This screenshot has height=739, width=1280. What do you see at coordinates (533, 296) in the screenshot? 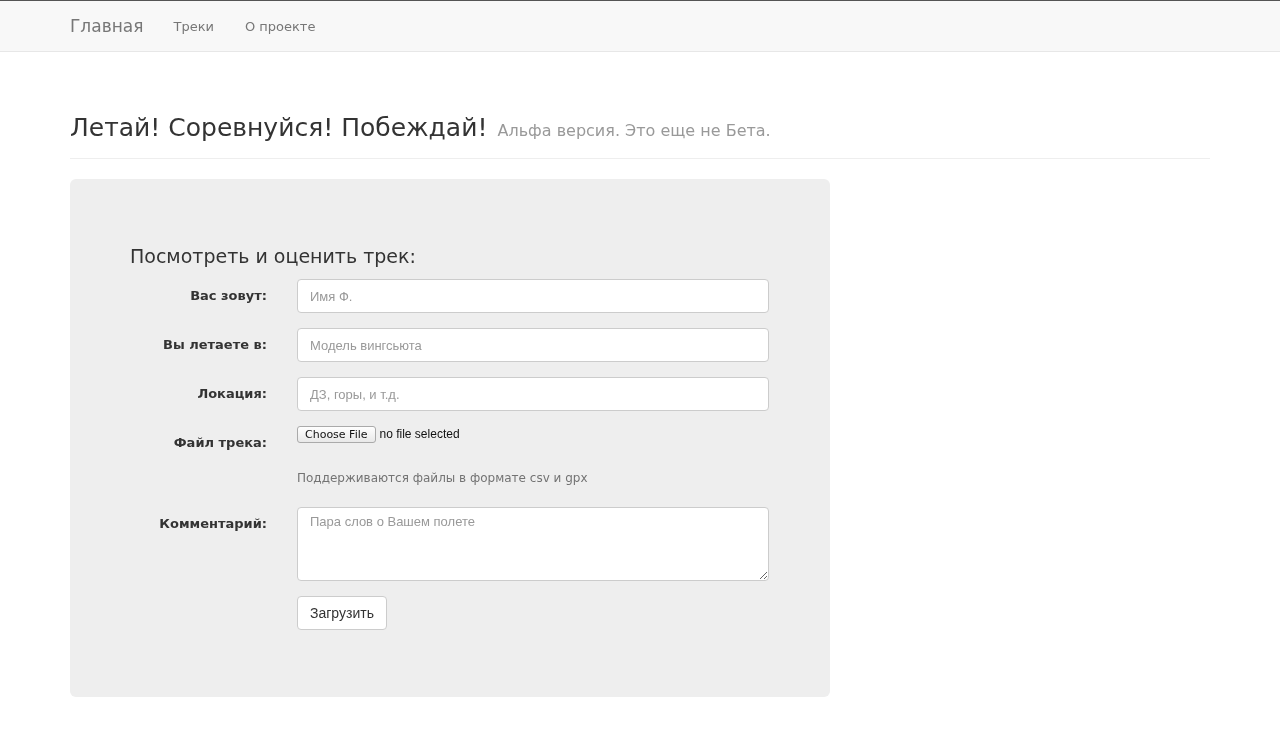
I see `text-field: Имя Ф.` at bounding box center [533, 296].